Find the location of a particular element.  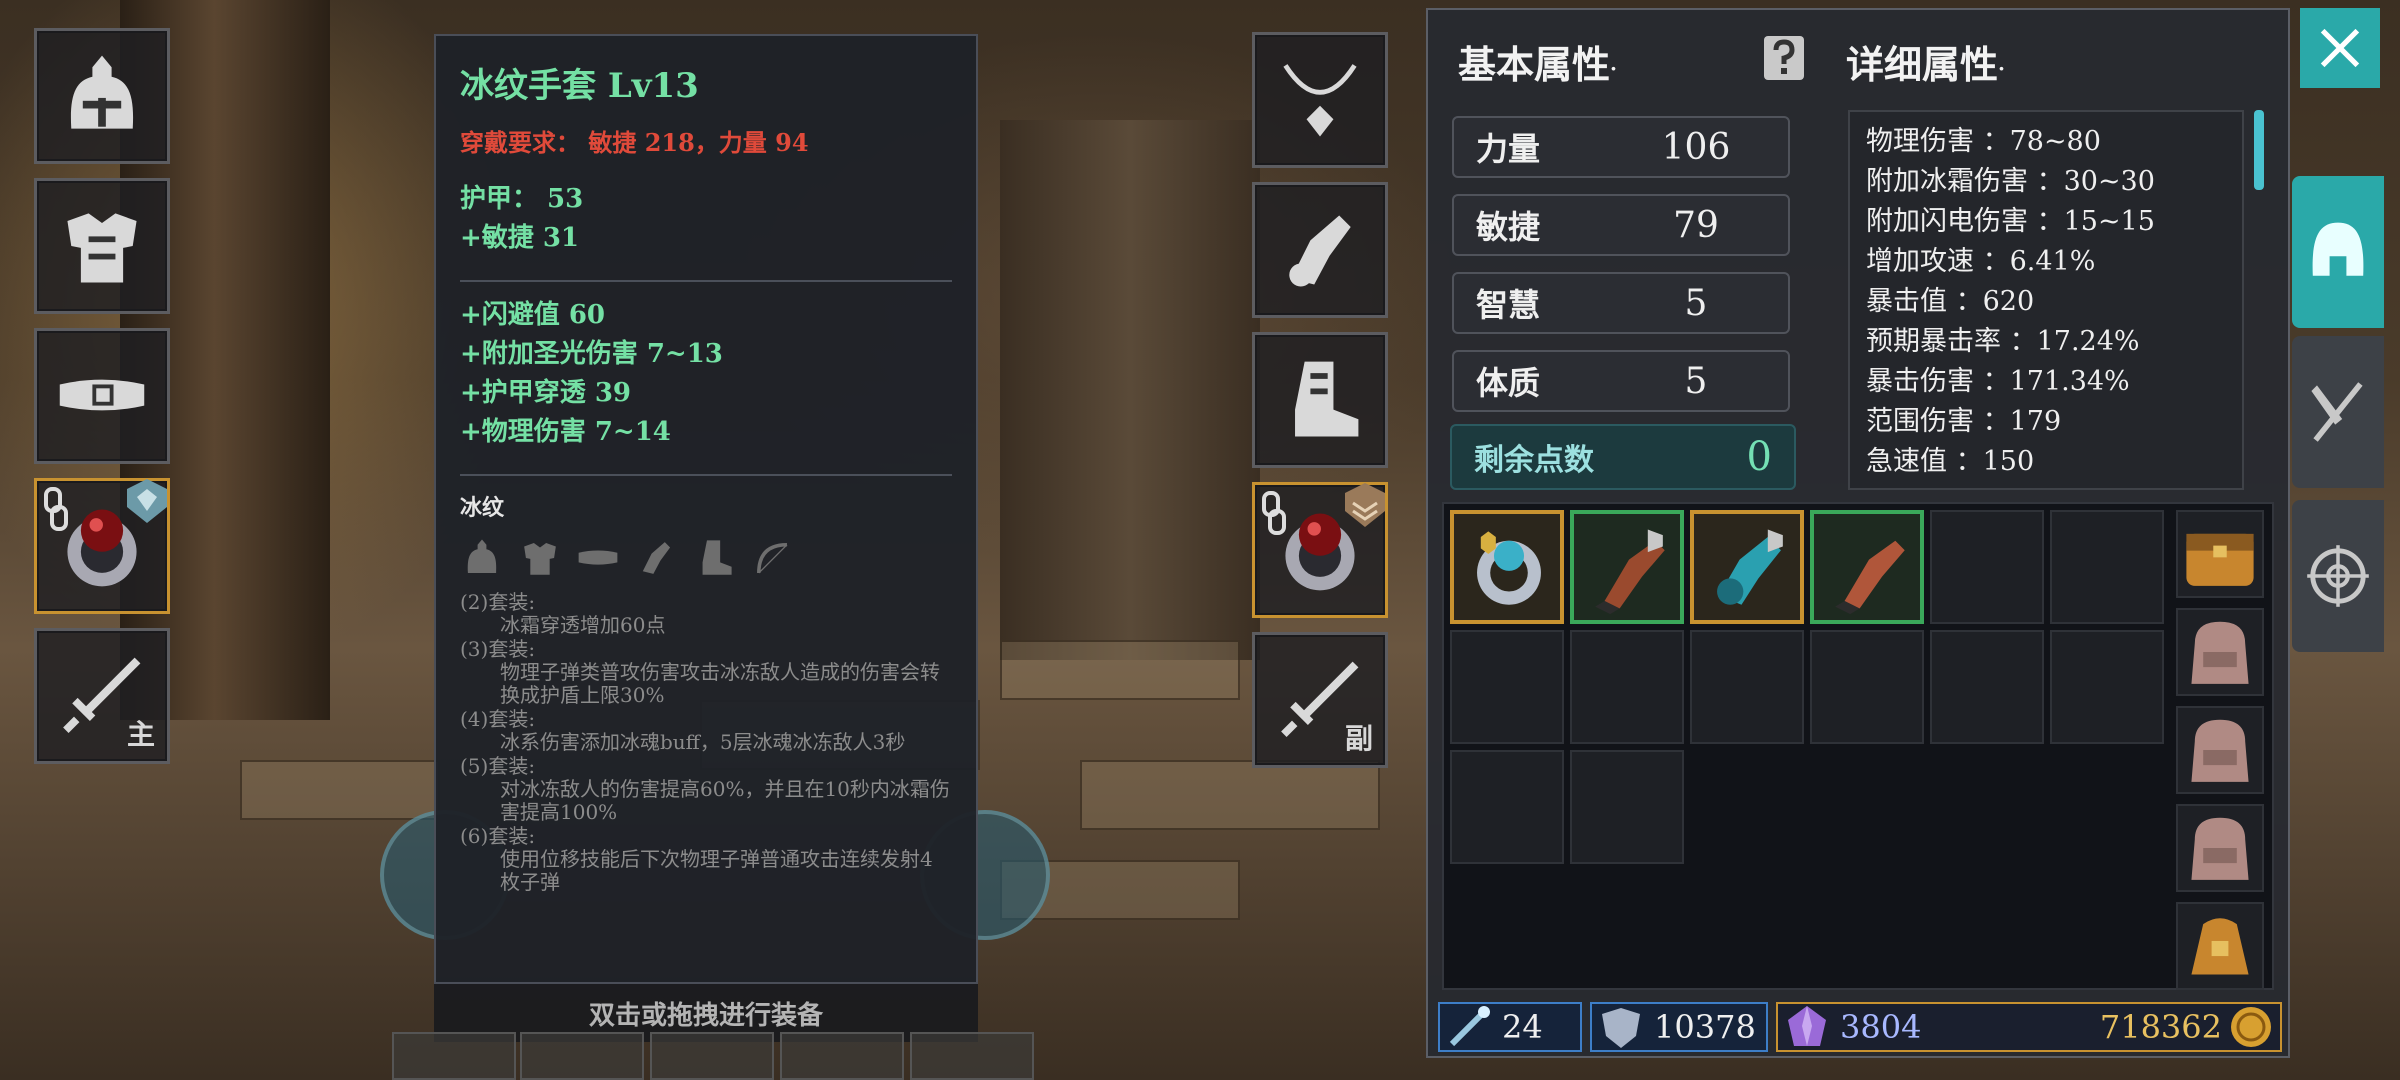

necklace-slot is located at coordinates (1320, 100).